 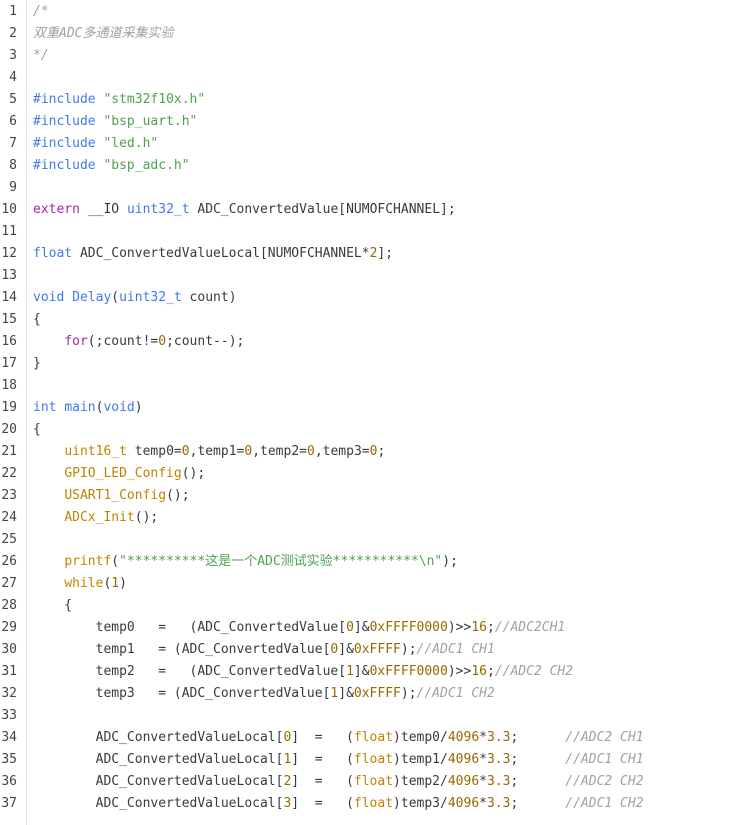 I want to click on code-token: Delay, so click(x=92, y=297).